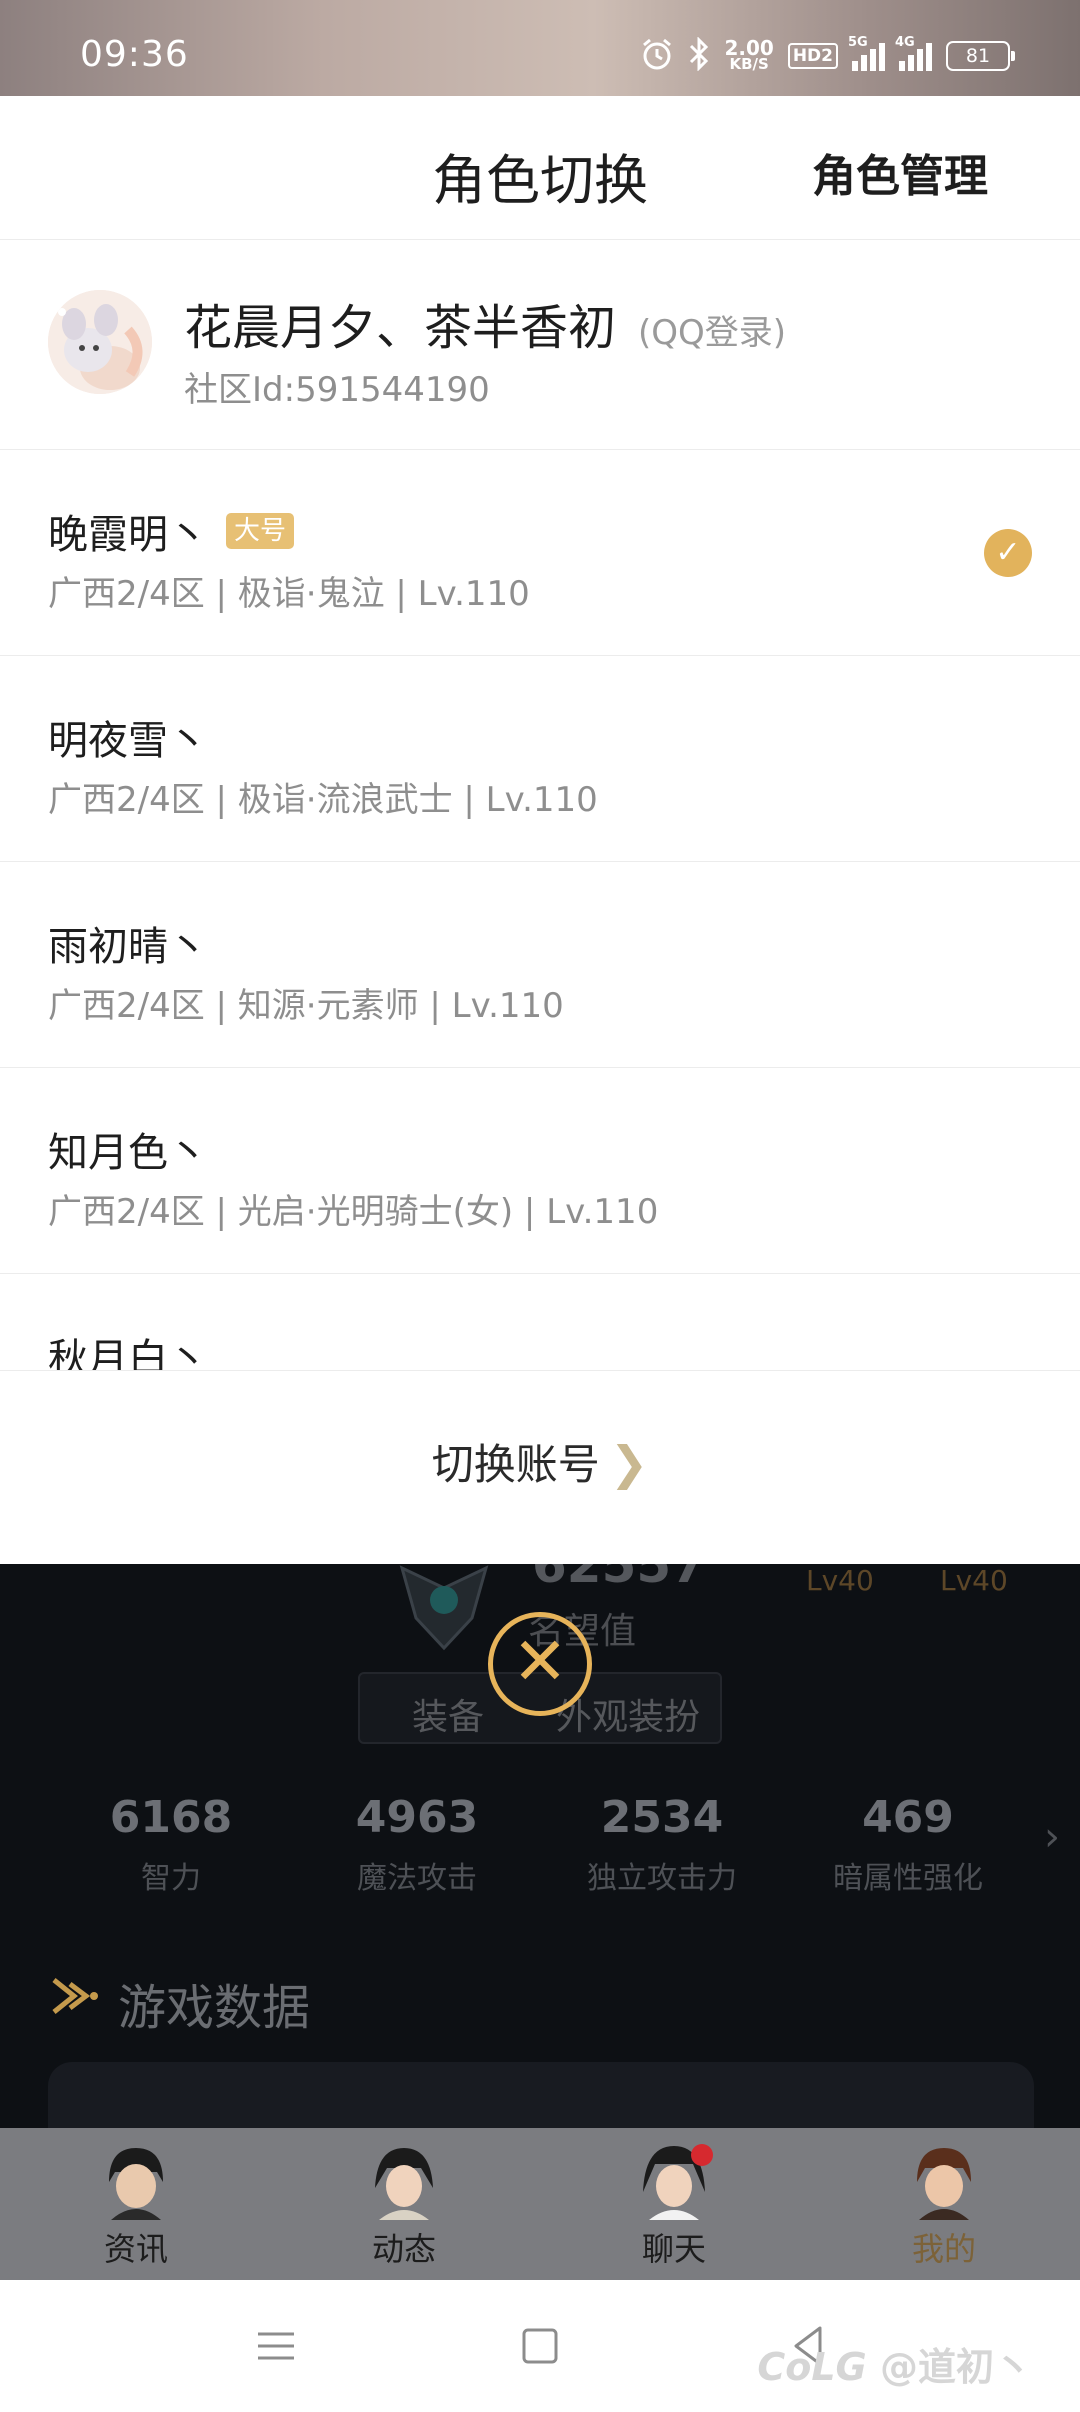 The height and width of the screenshot is (2412, 1080). What do you see at coordinates (323, 800) in the screenshot?
I see `role-detail: 广西2/4区 | 极诣·流浪武士 | Lv.110` at bounding box center [323, 800].